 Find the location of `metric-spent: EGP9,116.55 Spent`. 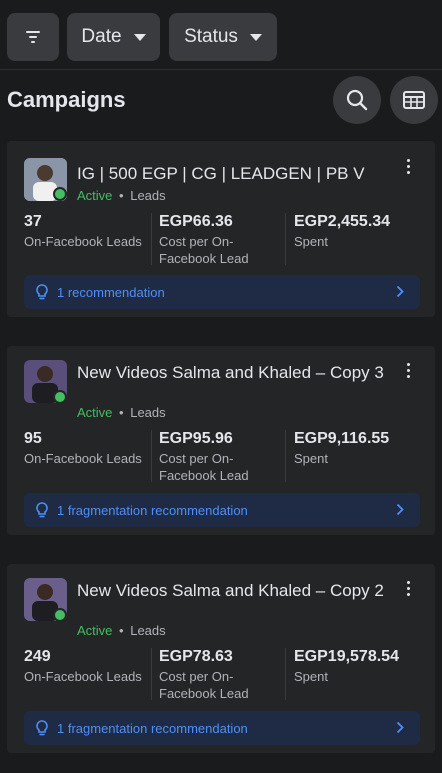

metric-spent: EGP9,116.55 Spent is located at coordinates (342, 448).